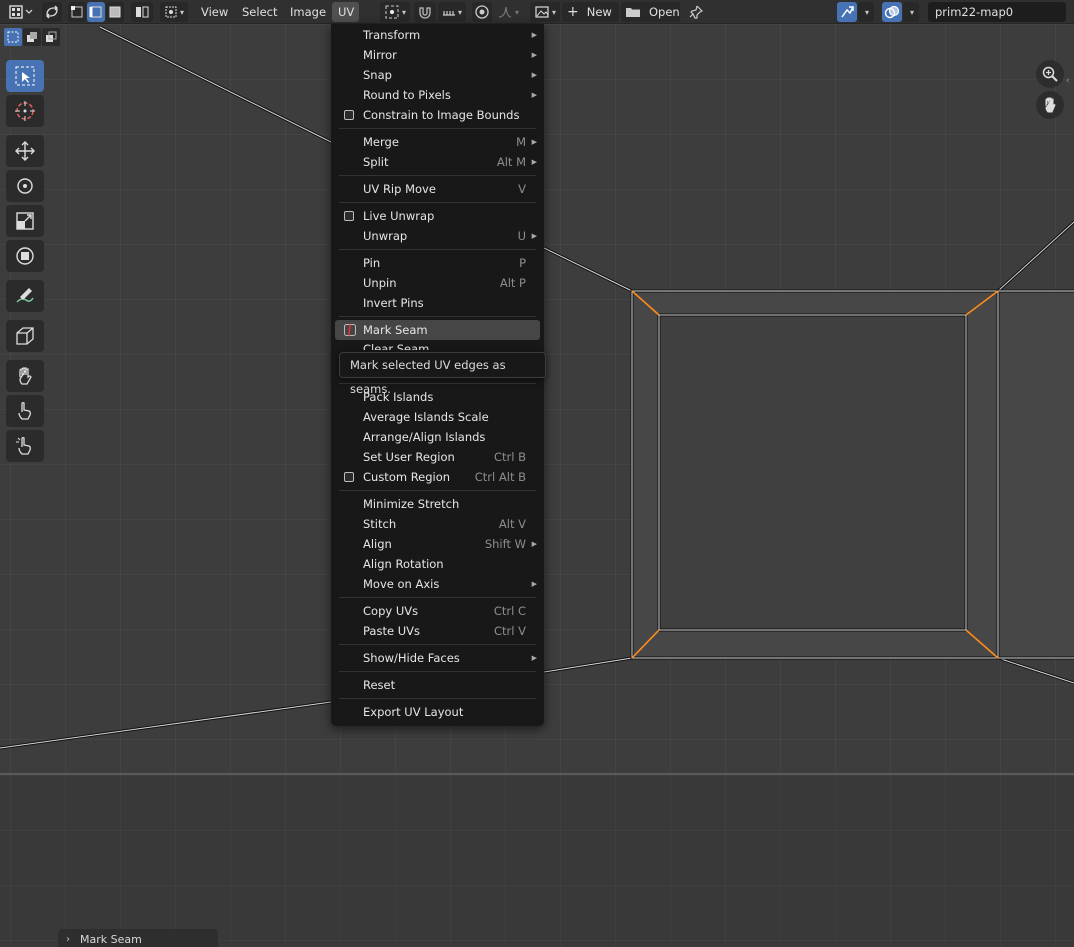 Image resolution: width=1074 pixels, height=947 pixels. I want to click on tool-relax, so click(25, 411).